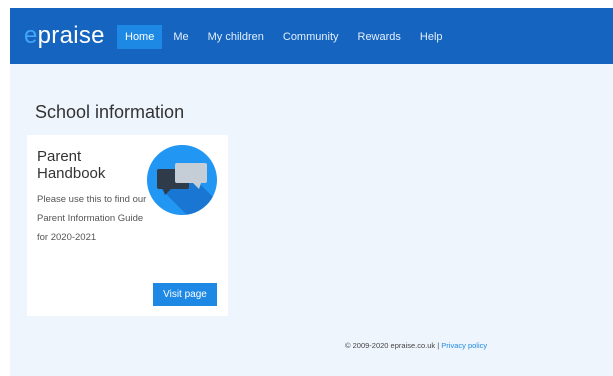 The height and width of the screenshot is (376, 613). Describe the element at coordinates (464, 345) in the screenshot. I see `privacy-policy-link: Privacy policy` at that location.